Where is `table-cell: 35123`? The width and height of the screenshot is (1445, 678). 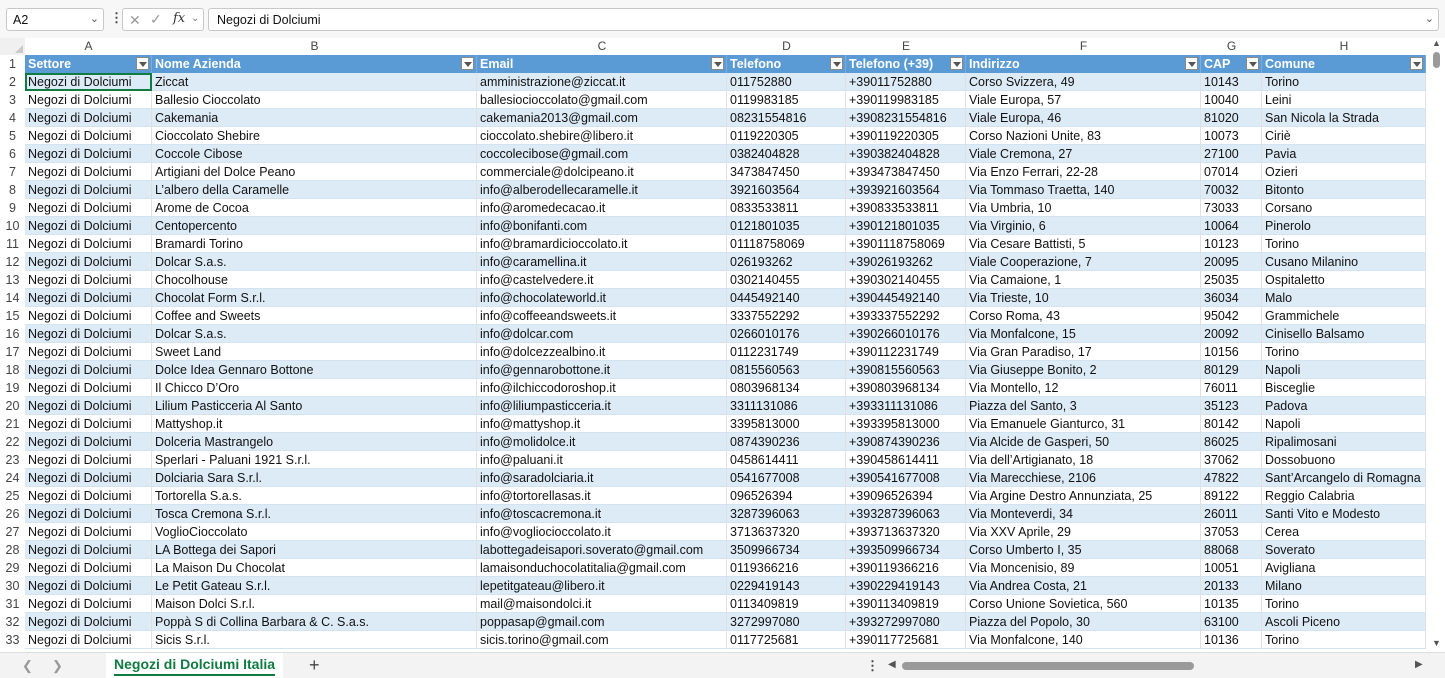
table-cell: 35123 is located at coordinates (1231, 406).